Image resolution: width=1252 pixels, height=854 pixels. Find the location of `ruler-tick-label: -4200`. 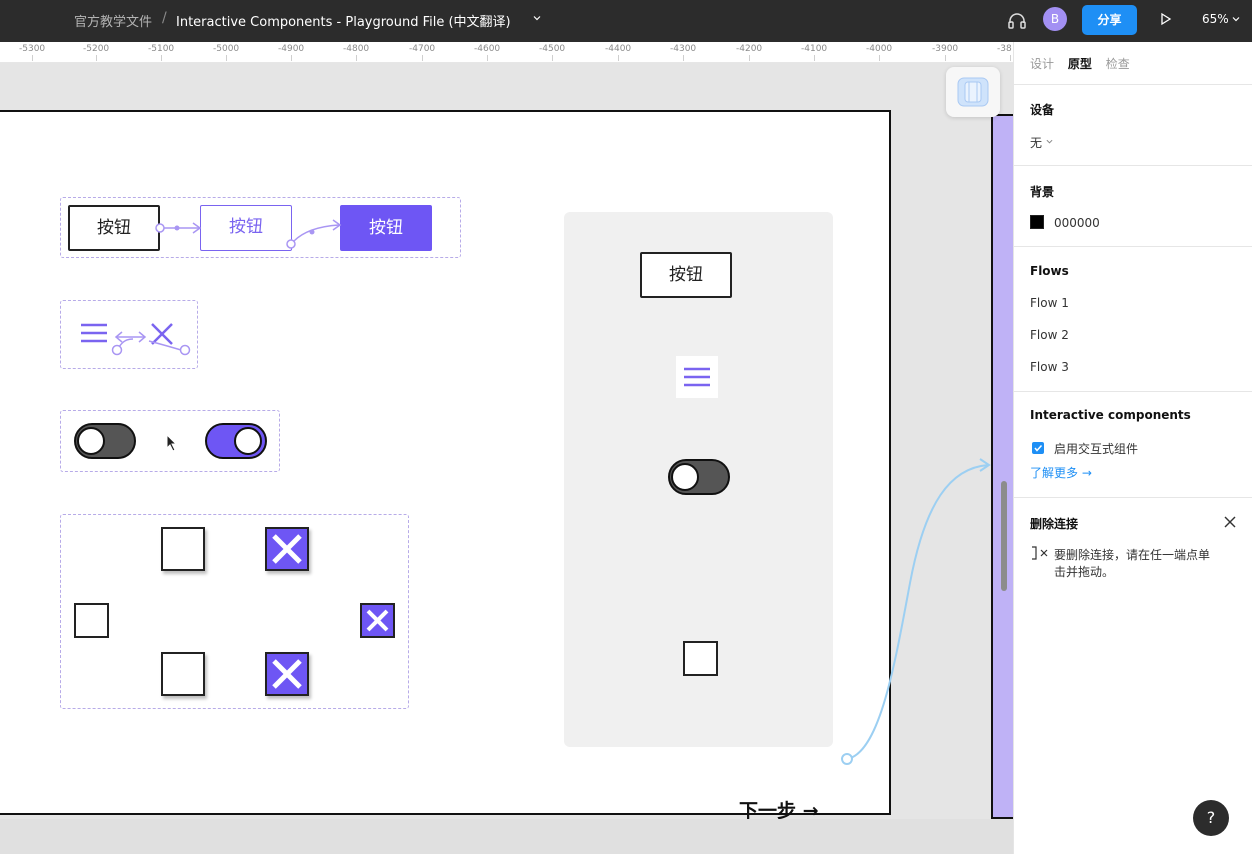

ruler-tick-label: -4200 is located at coordinates (749, 49).